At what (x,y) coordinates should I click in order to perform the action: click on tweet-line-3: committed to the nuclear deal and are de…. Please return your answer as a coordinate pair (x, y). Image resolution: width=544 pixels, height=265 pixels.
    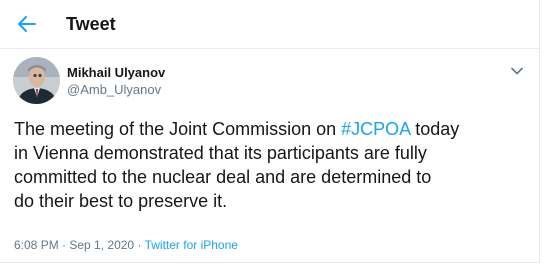
    Looking at the image, I should click on (223, 177).